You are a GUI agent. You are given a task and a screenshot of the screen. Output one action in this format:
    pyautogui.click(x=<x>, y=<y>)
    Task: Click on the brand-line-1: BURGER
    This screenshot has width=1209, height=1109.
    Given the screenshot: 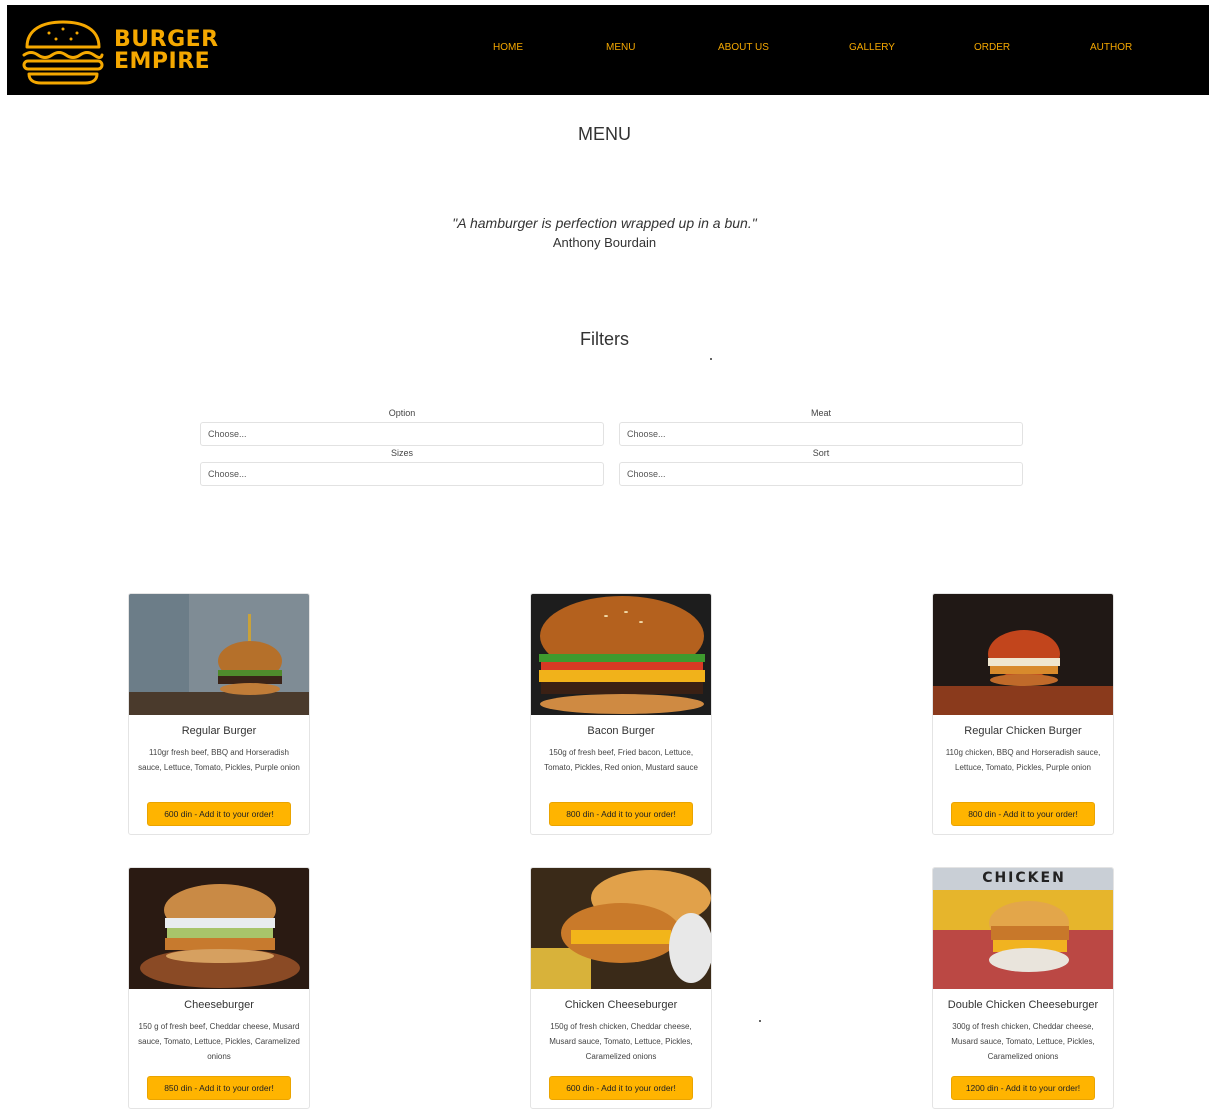 What is the action you would take?
    pyautogui.click(x=166, y=39)
    